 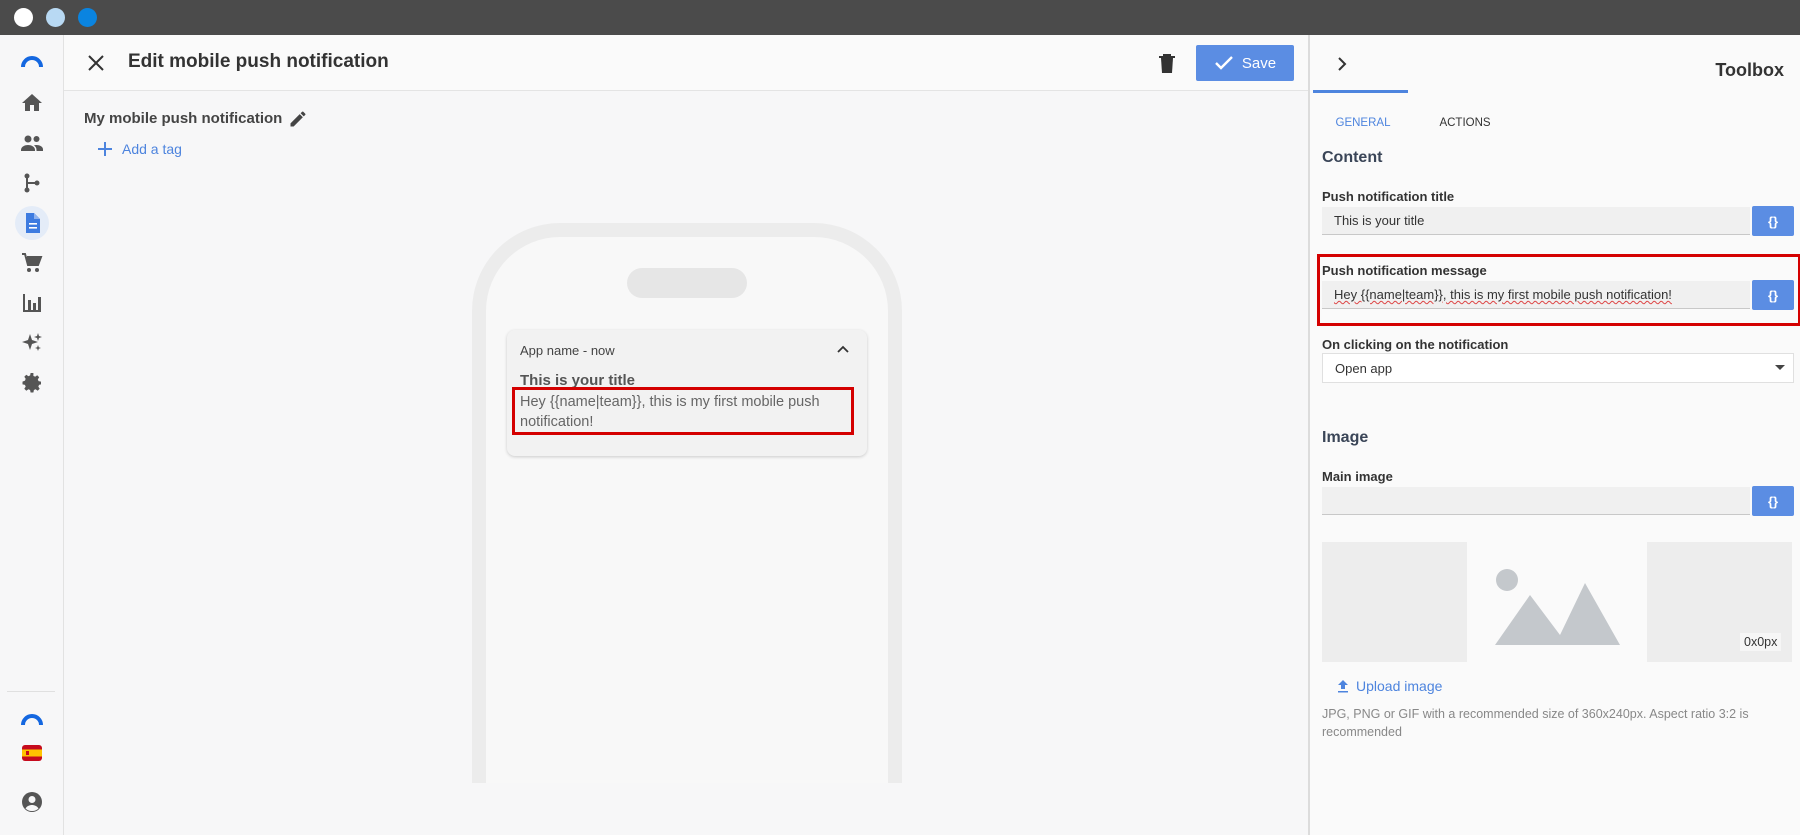 I want to click on bar-chart-icon, so click(x=32, y=303).